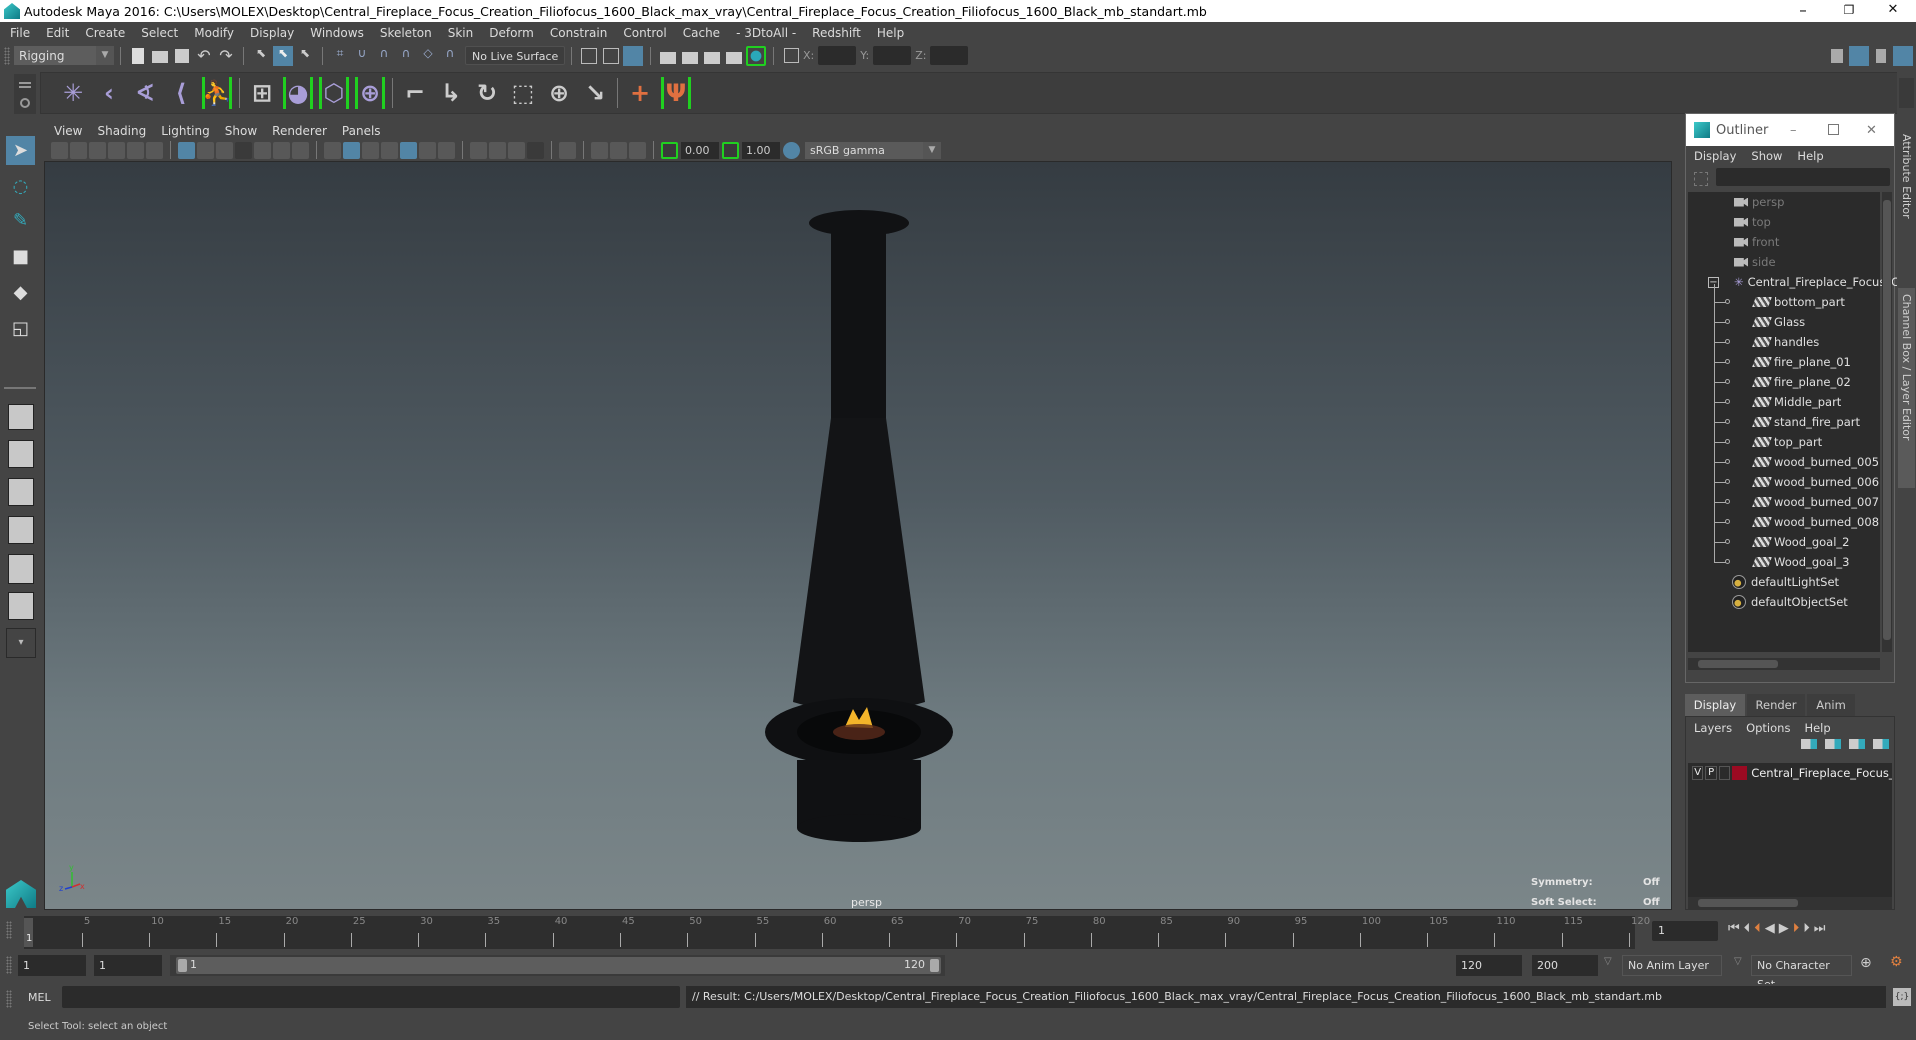 The height and width of the screenshot is (1040, 1916). I want to click on playback-start-field: 1, so click(128, 965).